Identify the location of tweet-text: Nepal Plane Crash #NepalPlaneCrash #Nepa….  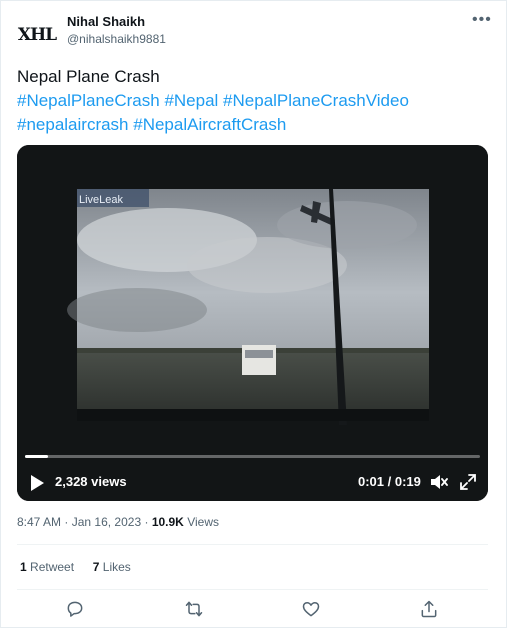
(252, 101).